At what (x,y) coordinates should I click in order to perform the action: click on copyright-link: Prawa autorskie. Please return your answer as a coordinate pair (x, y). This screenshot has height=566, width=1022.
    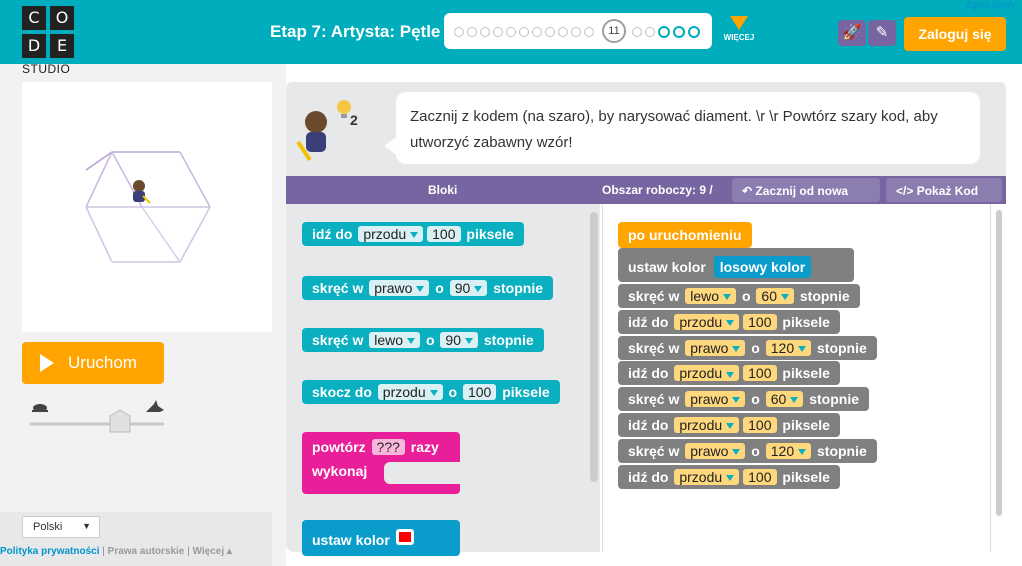
    Looking at the image, I should click on (146, 551).